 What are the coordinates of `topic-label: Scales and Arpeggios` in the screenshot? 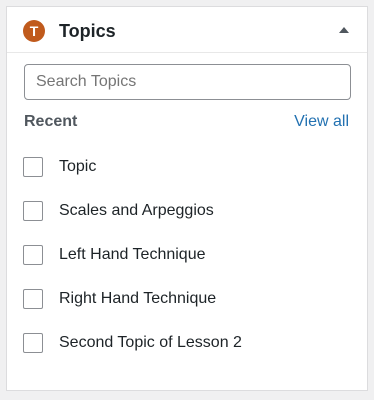 It's located at (136, 211).